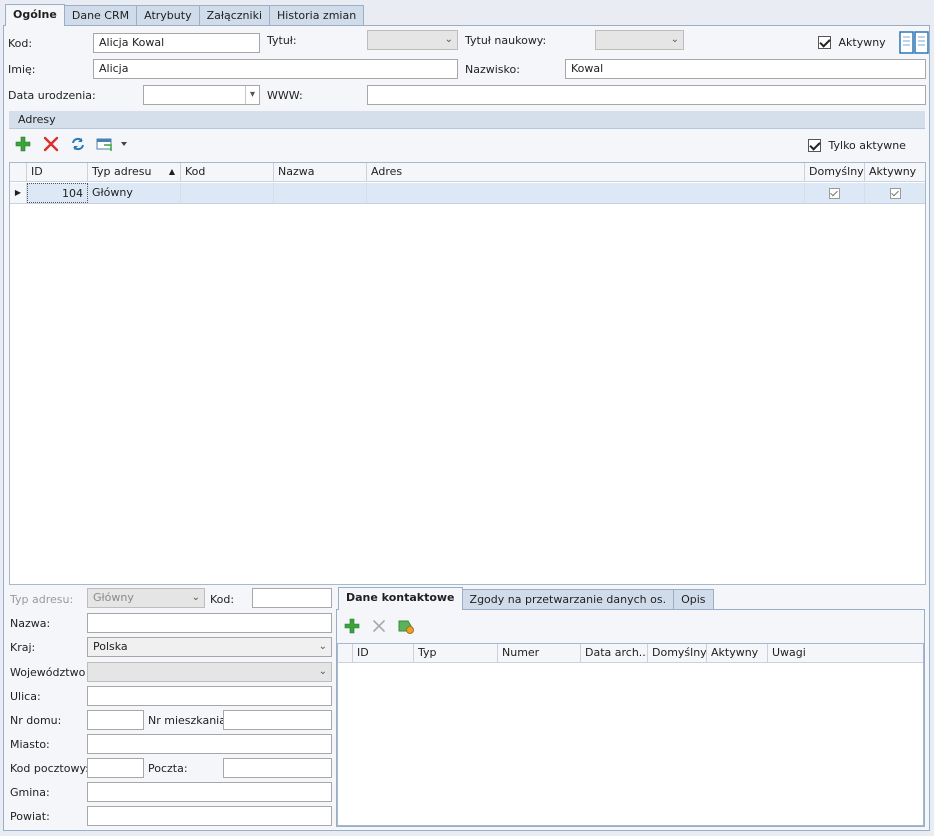 The width and height of the screenshot is (934, 836). Describe the element at coordinates (209, 647) in the screenshot. I see `kraj-select: Polska ⌄` at that location.